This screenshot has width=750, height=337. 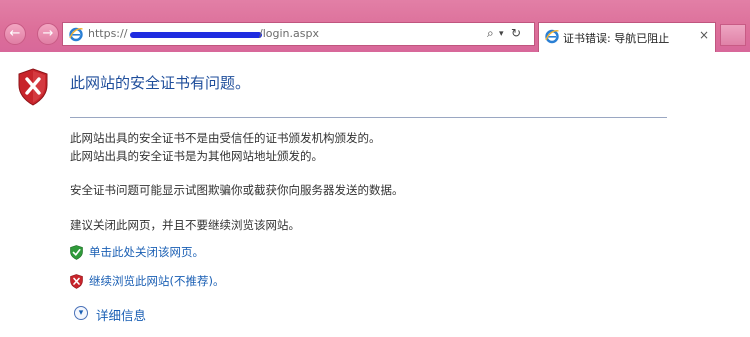 I want to click on refresh-icon: ↻, so click(x=516, y=33).